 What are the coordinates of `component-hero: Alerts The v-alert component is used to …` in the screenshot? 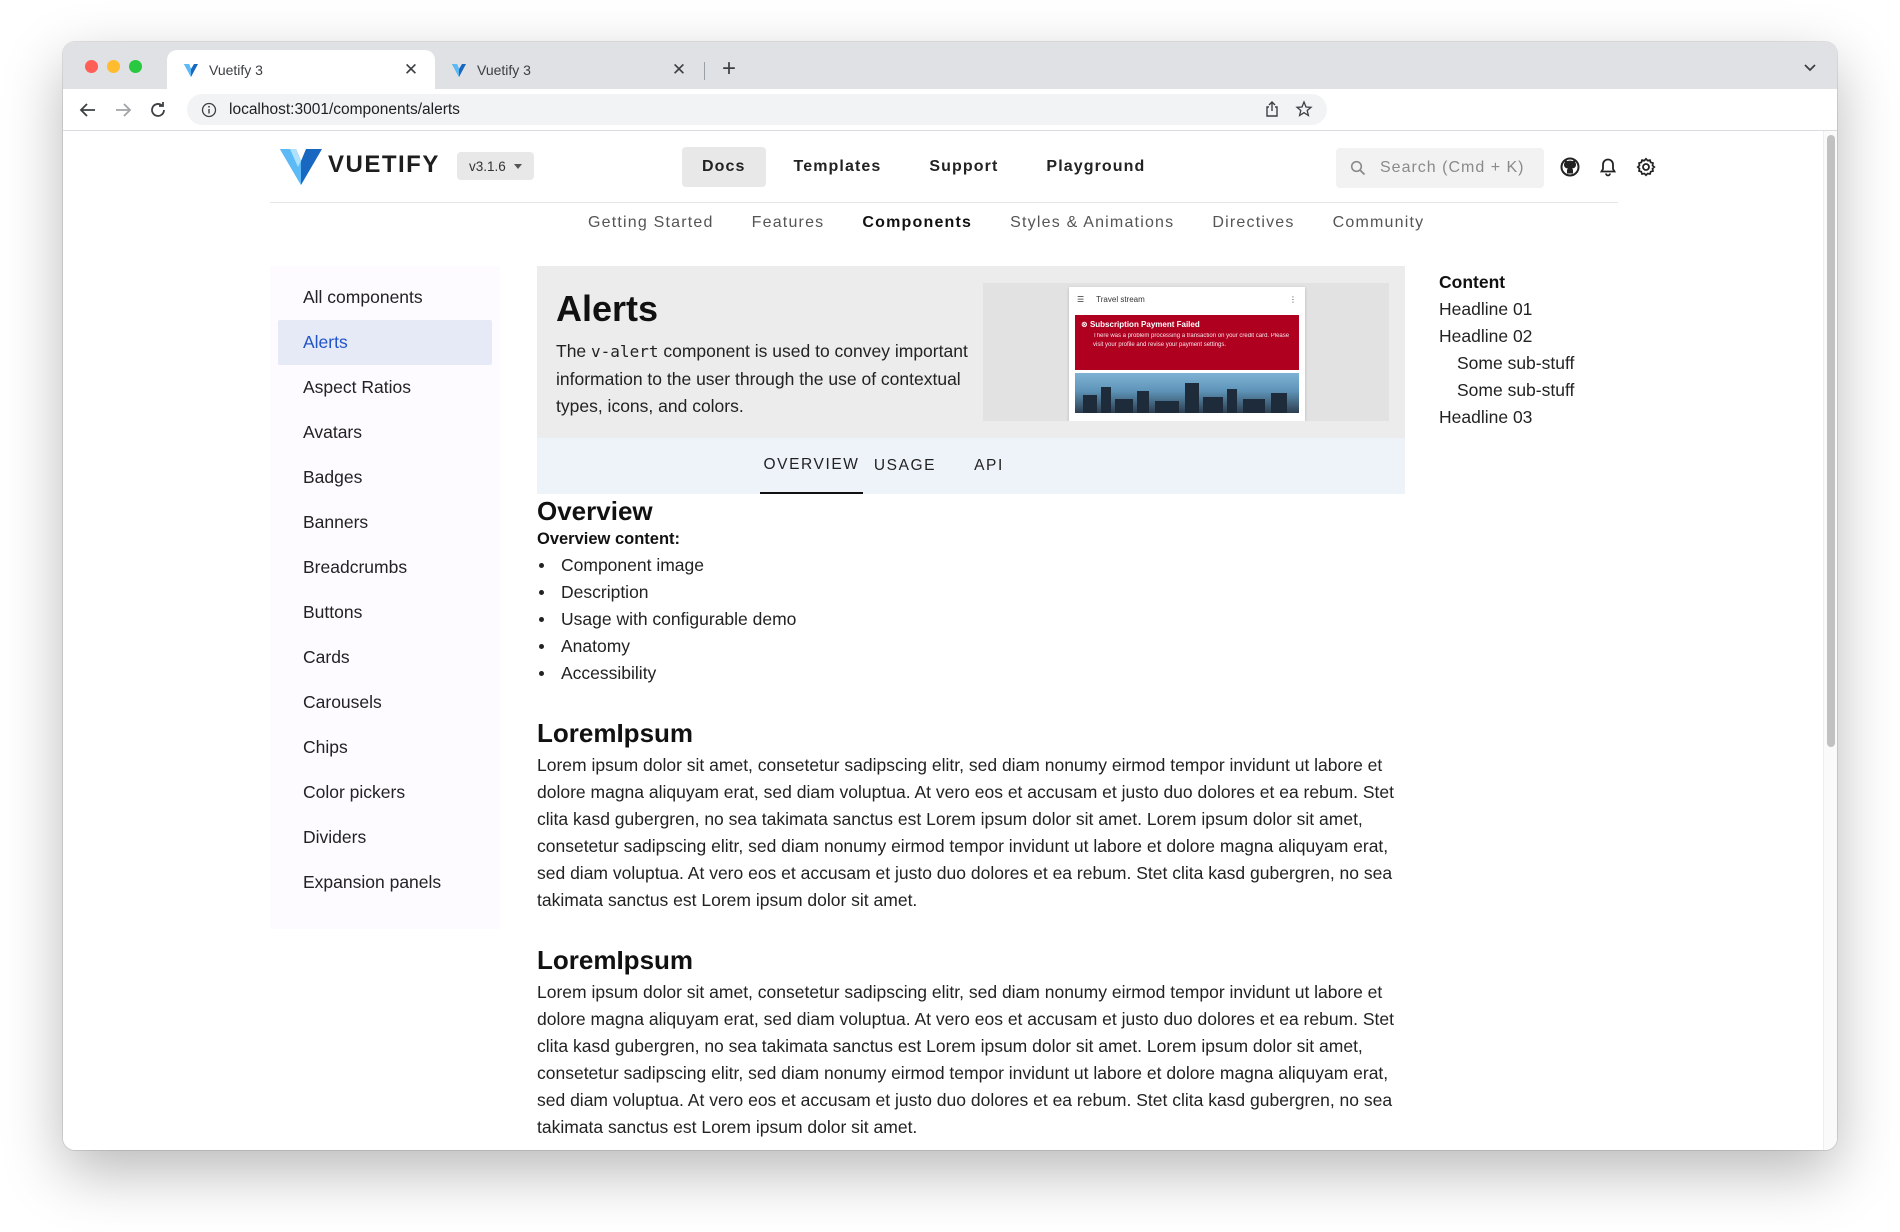 It's located at (971, 352).